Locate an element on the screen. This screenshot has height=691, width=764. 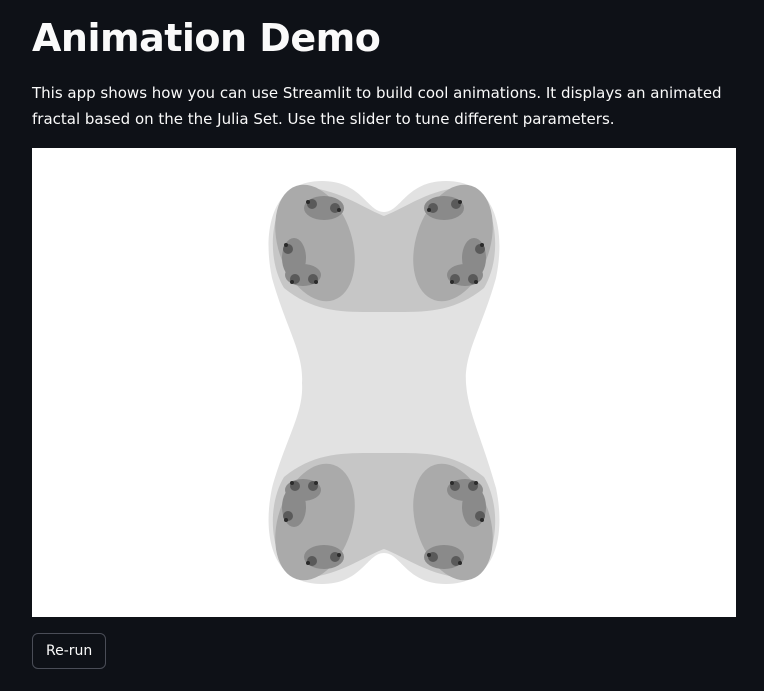
rerun-button: Re-run is located at coordinates (69, 651).